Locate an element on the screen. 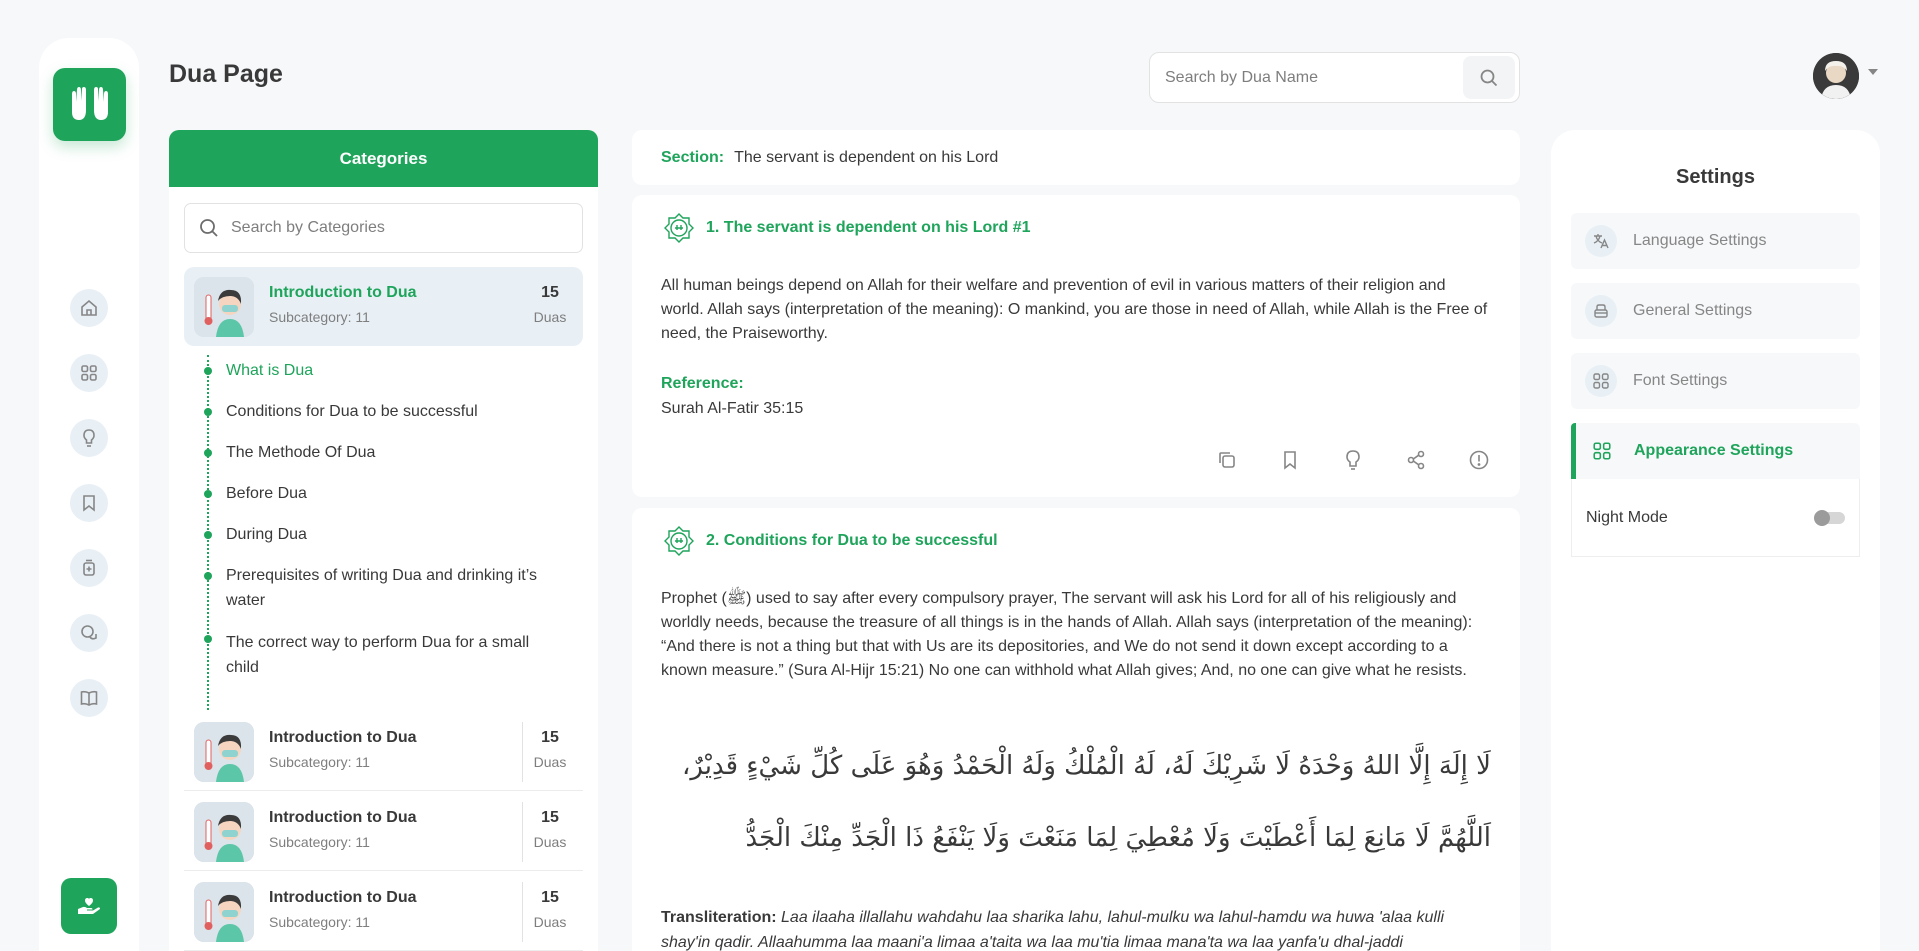 This screenshot has height=951, width=1919. categories-title: Categories is located at coordinates (383, 158).